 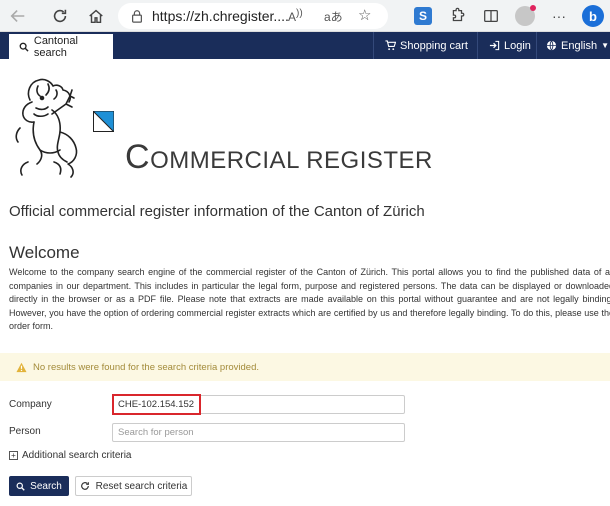 I want to click on welcome-heading: Welcome, so click(x=44, y=252).